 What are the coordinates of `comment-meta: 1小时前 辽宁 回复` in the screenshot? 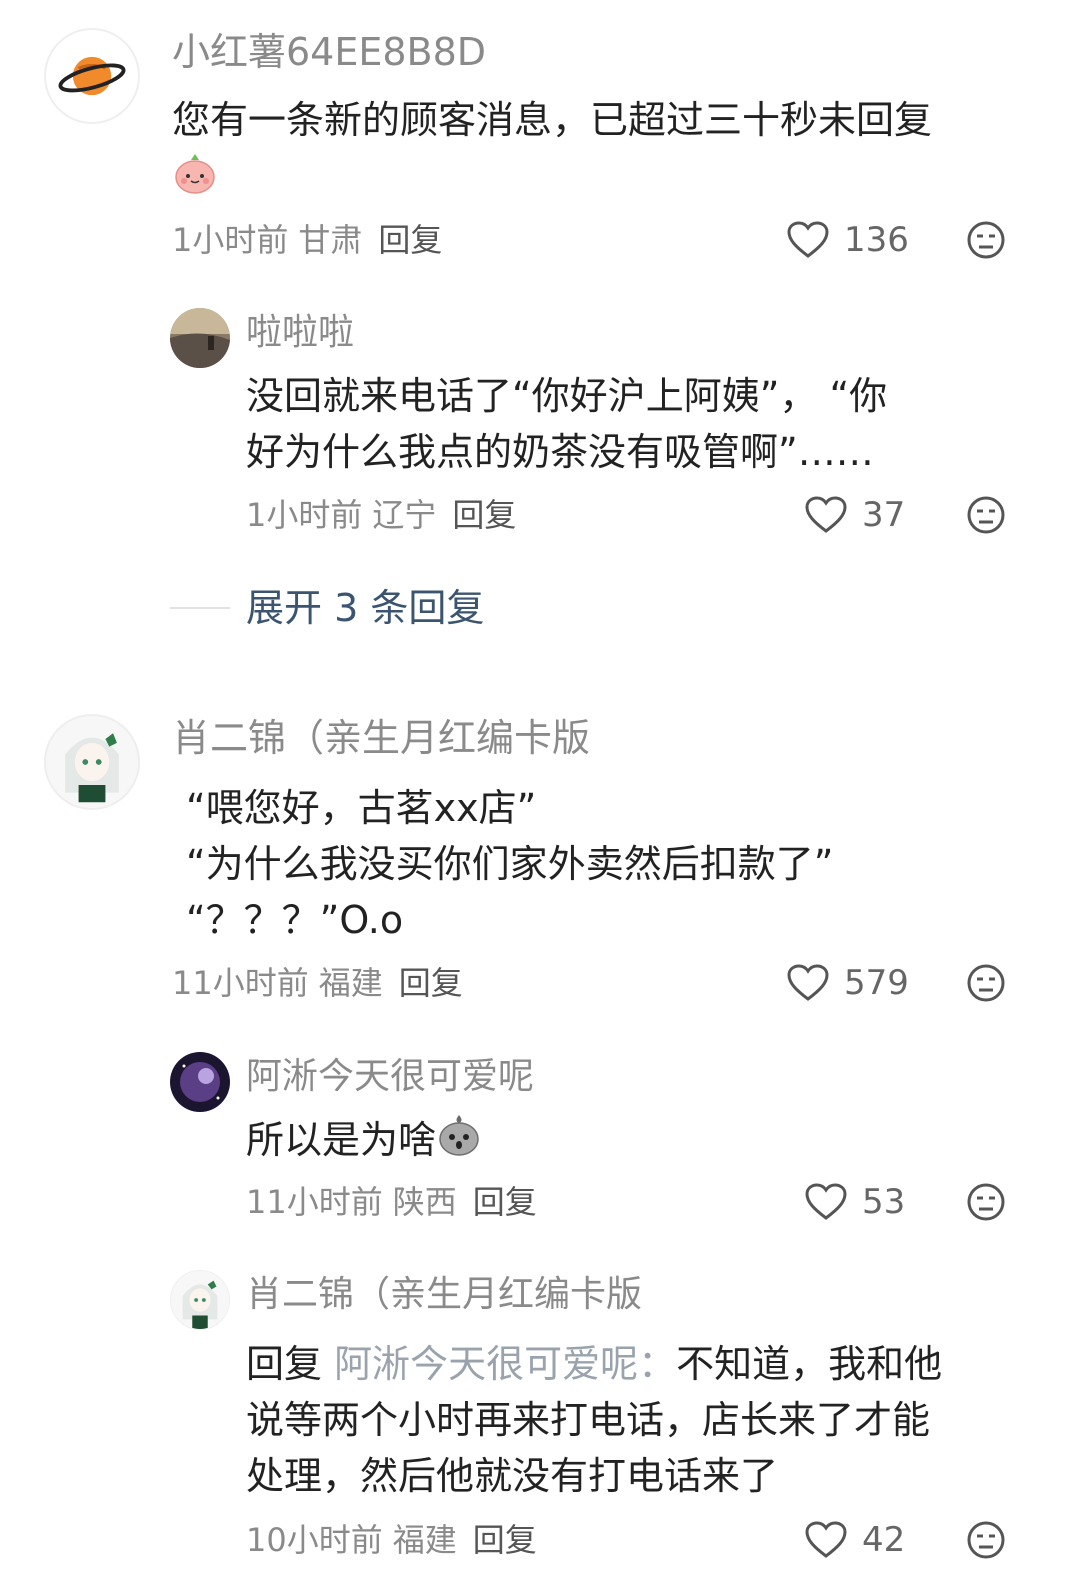 It's located at (381, 515).